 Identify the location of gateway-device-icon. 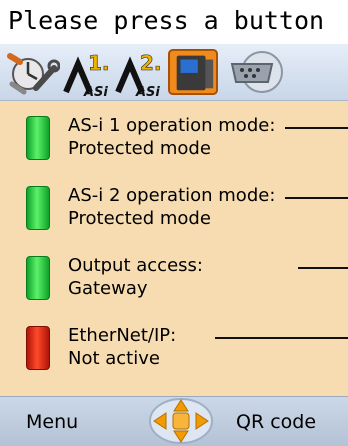
(193, 72).